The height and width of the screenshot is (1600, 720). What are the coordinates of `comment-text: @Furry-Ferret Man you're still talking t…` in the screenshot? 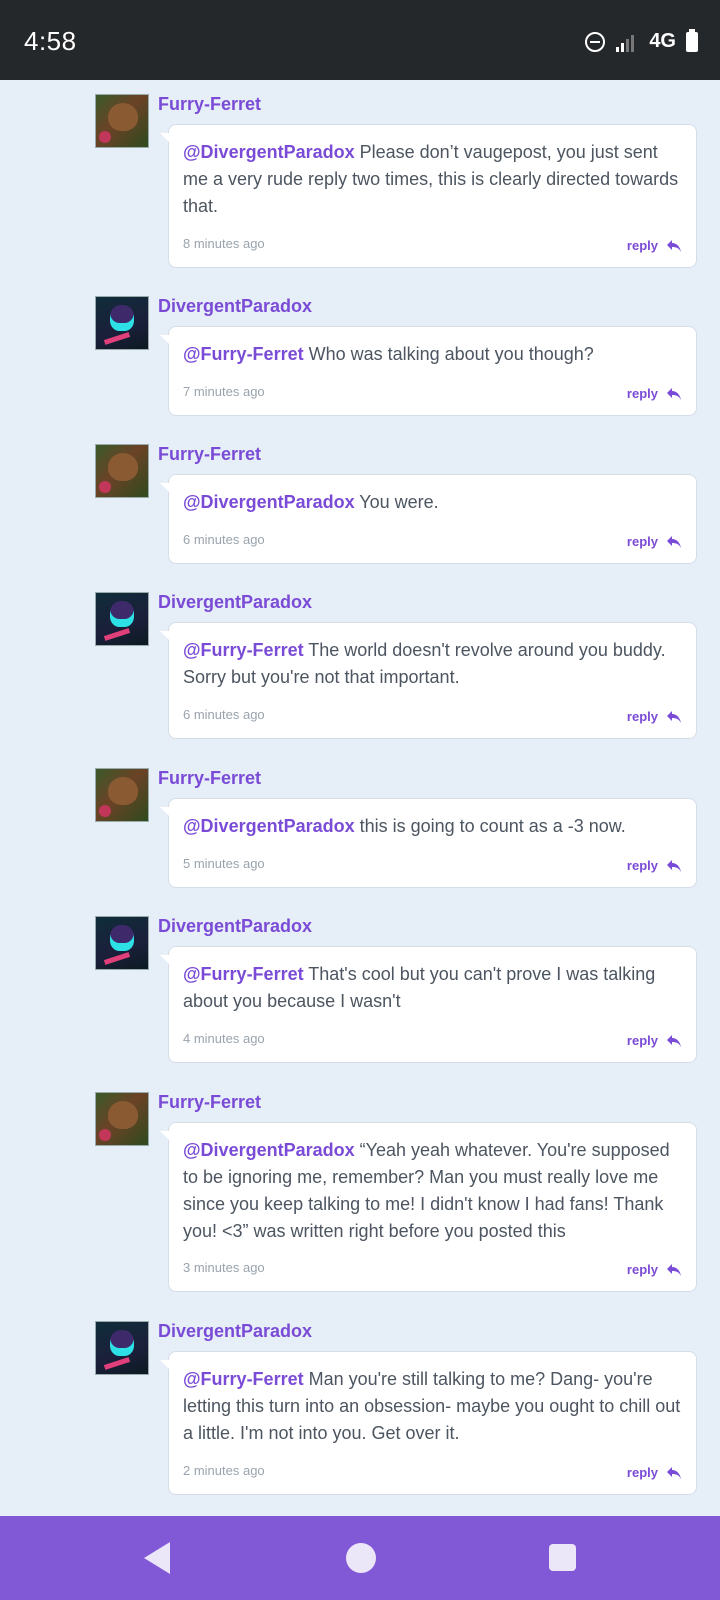 It's located at (433, 1406).